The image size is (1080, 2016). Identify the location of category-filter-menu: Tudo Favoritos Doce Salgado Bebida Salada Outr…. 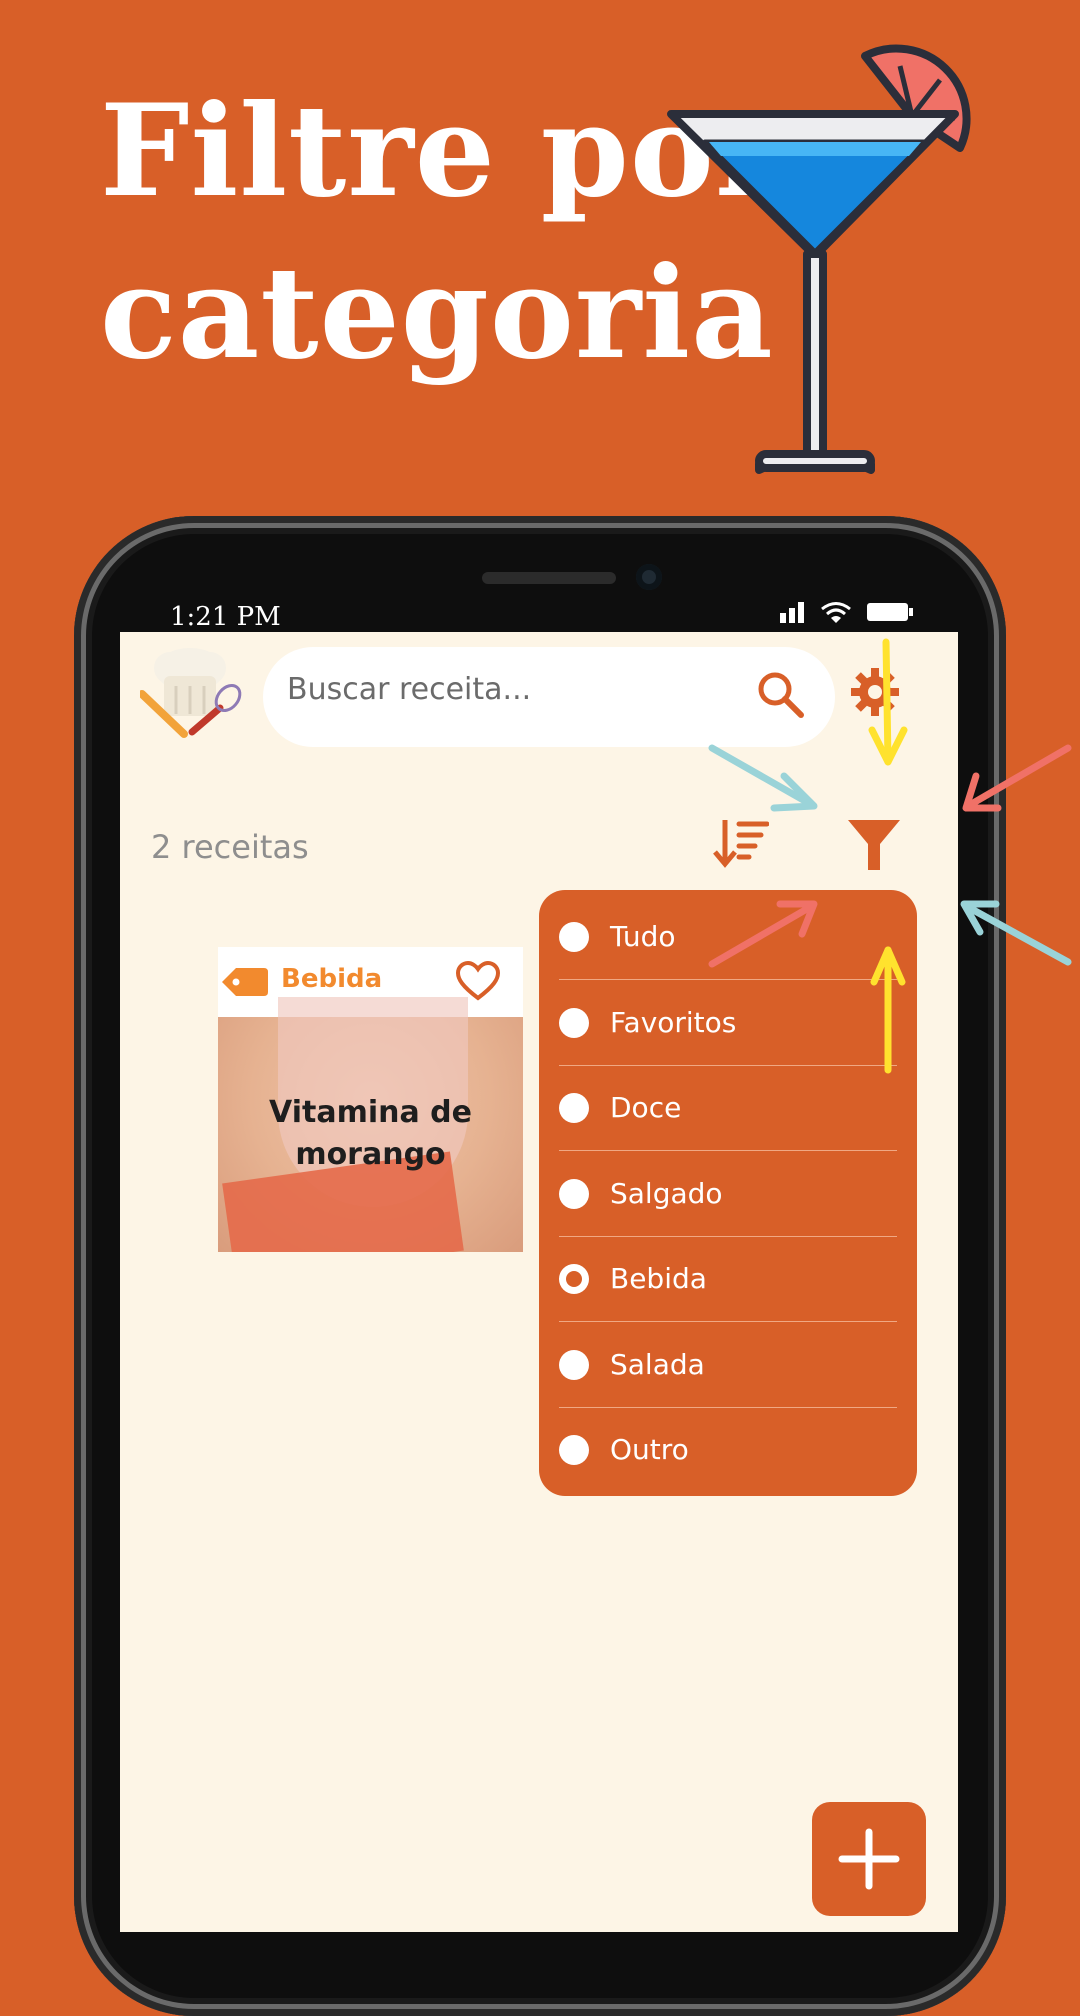
(728, 1193).